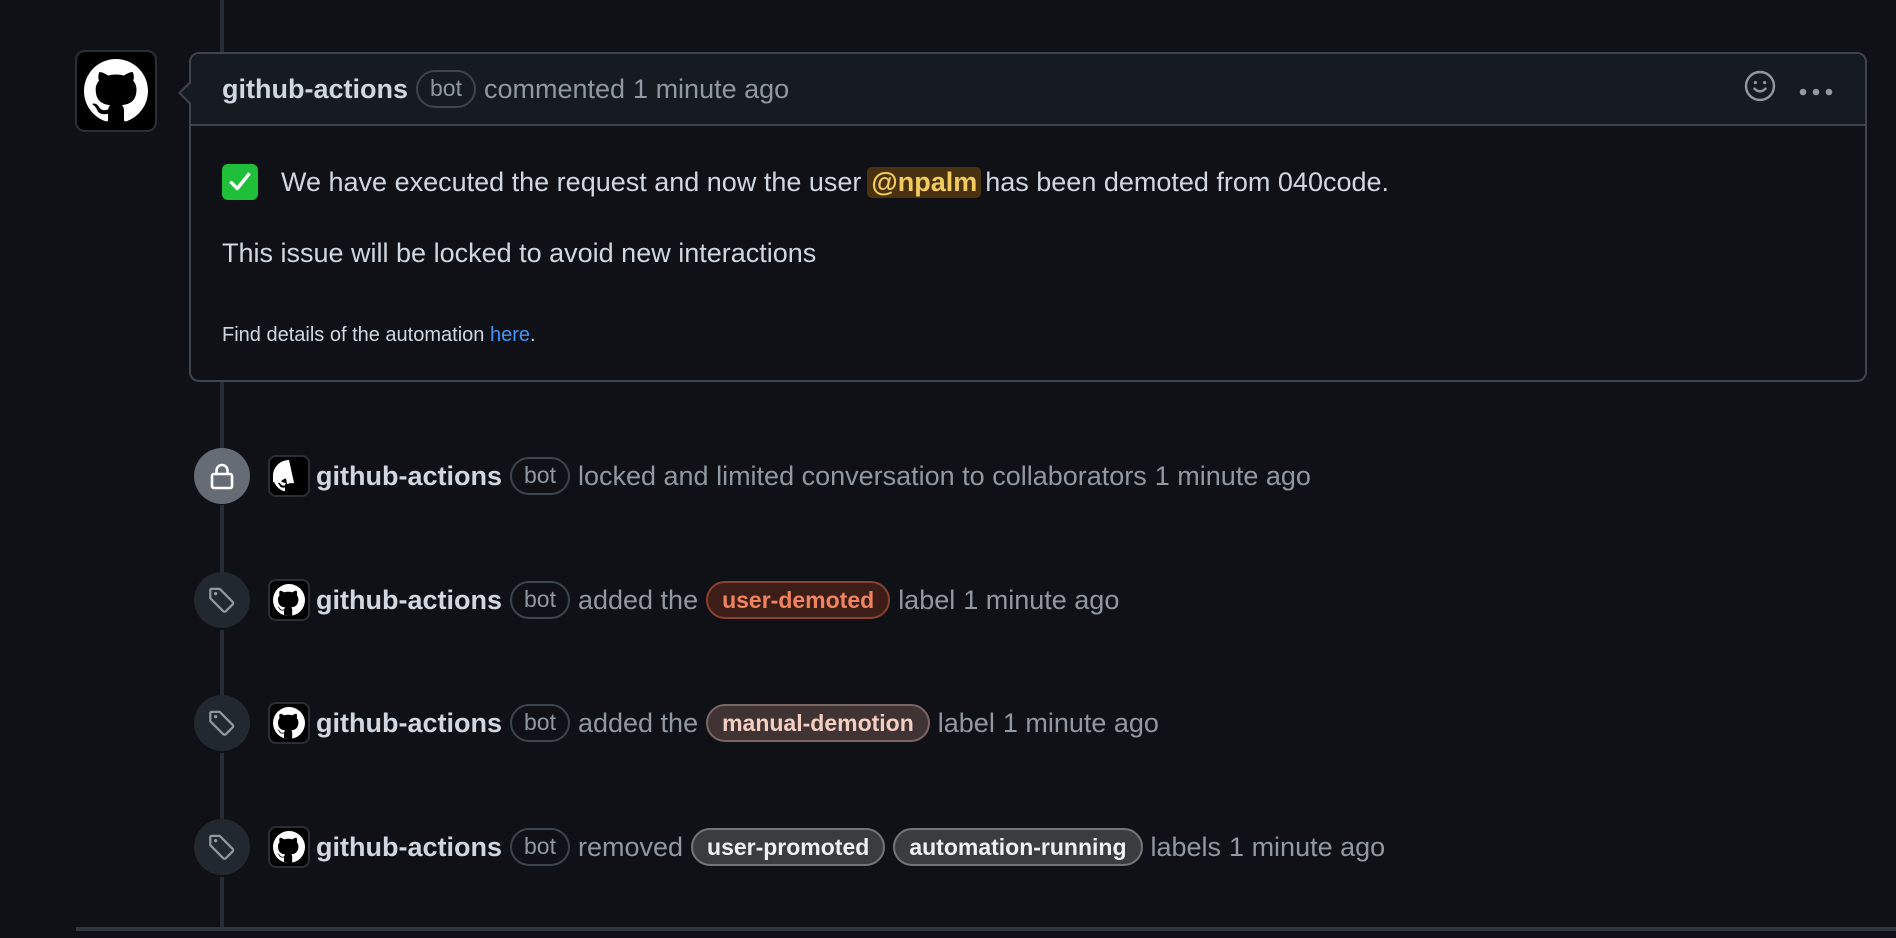  I want to click on white-check-mark-icon, so click(240, 182).